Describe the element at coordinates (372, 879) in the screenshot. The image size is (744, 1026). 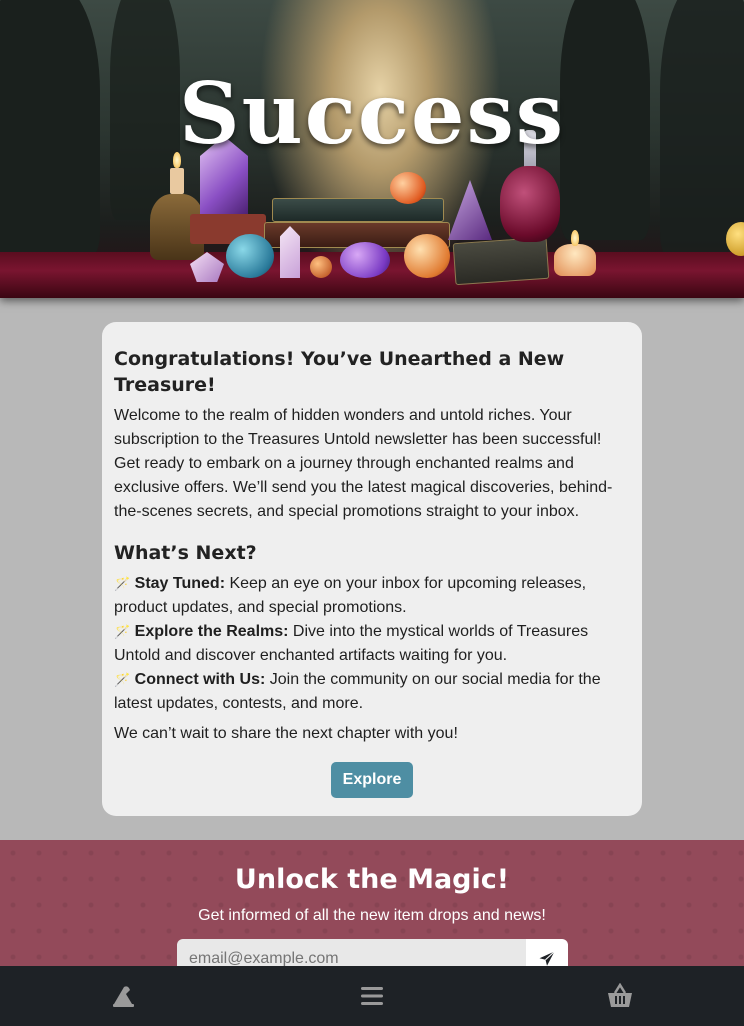
I see `newsletter-title: Unlock the Magic!` at that location.